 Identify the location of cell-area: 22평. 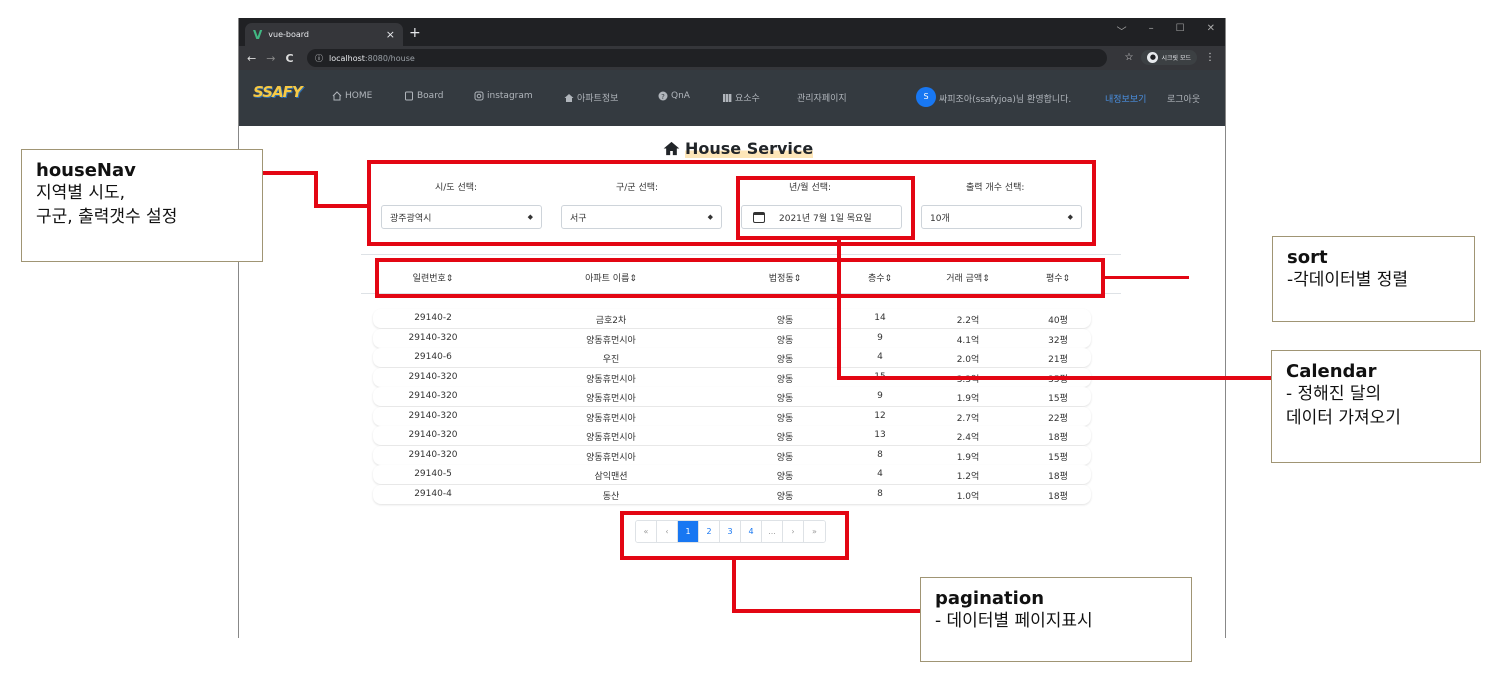
(1058, 418).